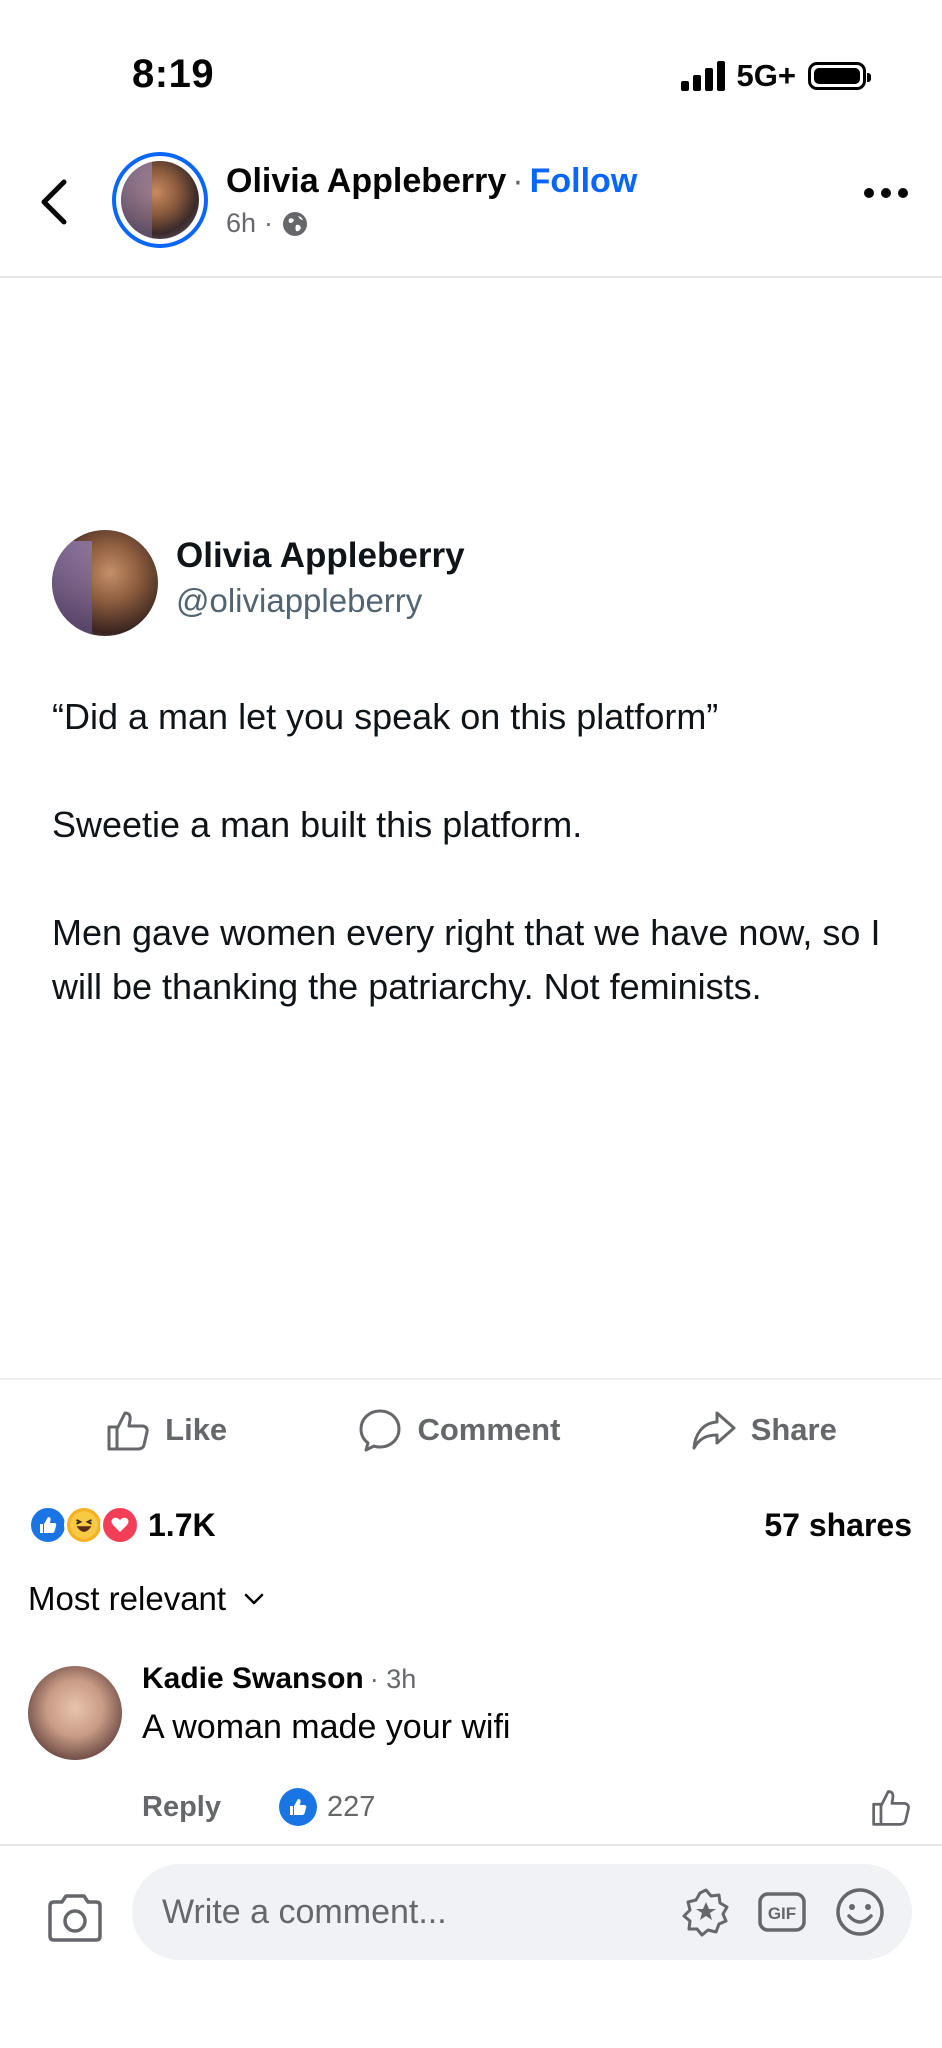 The image size is (942, 2048). Describe the element at coordinates (397, 1912) in the screenshot. I see `comment-input` at that location.